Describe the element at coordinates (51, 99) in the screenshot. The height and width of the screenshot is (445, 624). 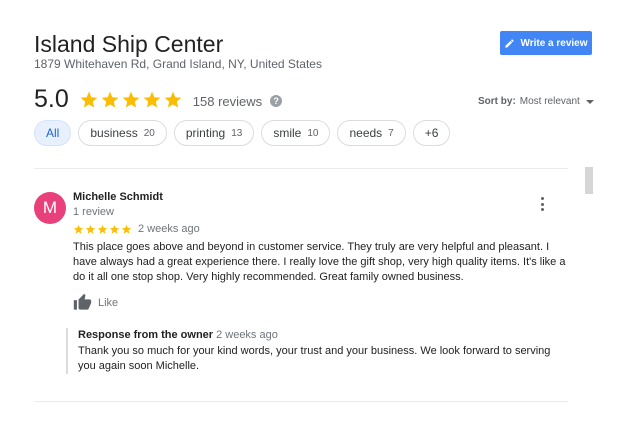
I see `rating-value: 5.0` at that location.